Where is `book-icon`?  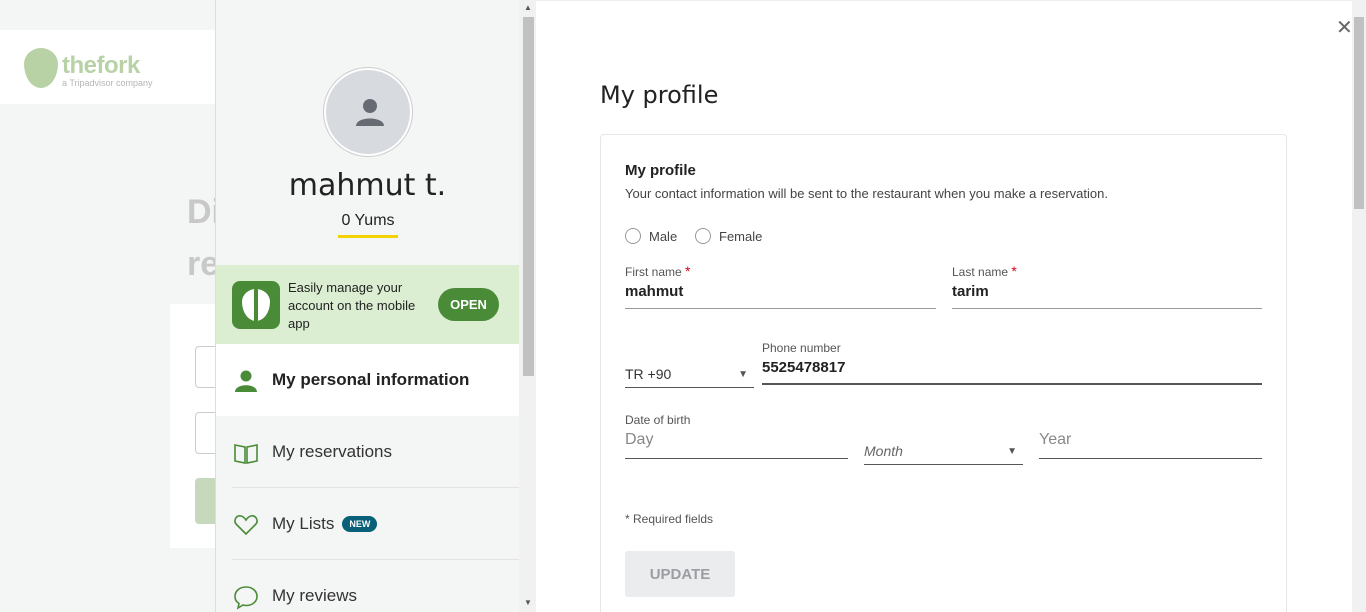 book-icon is located at coordinates (246, 454).